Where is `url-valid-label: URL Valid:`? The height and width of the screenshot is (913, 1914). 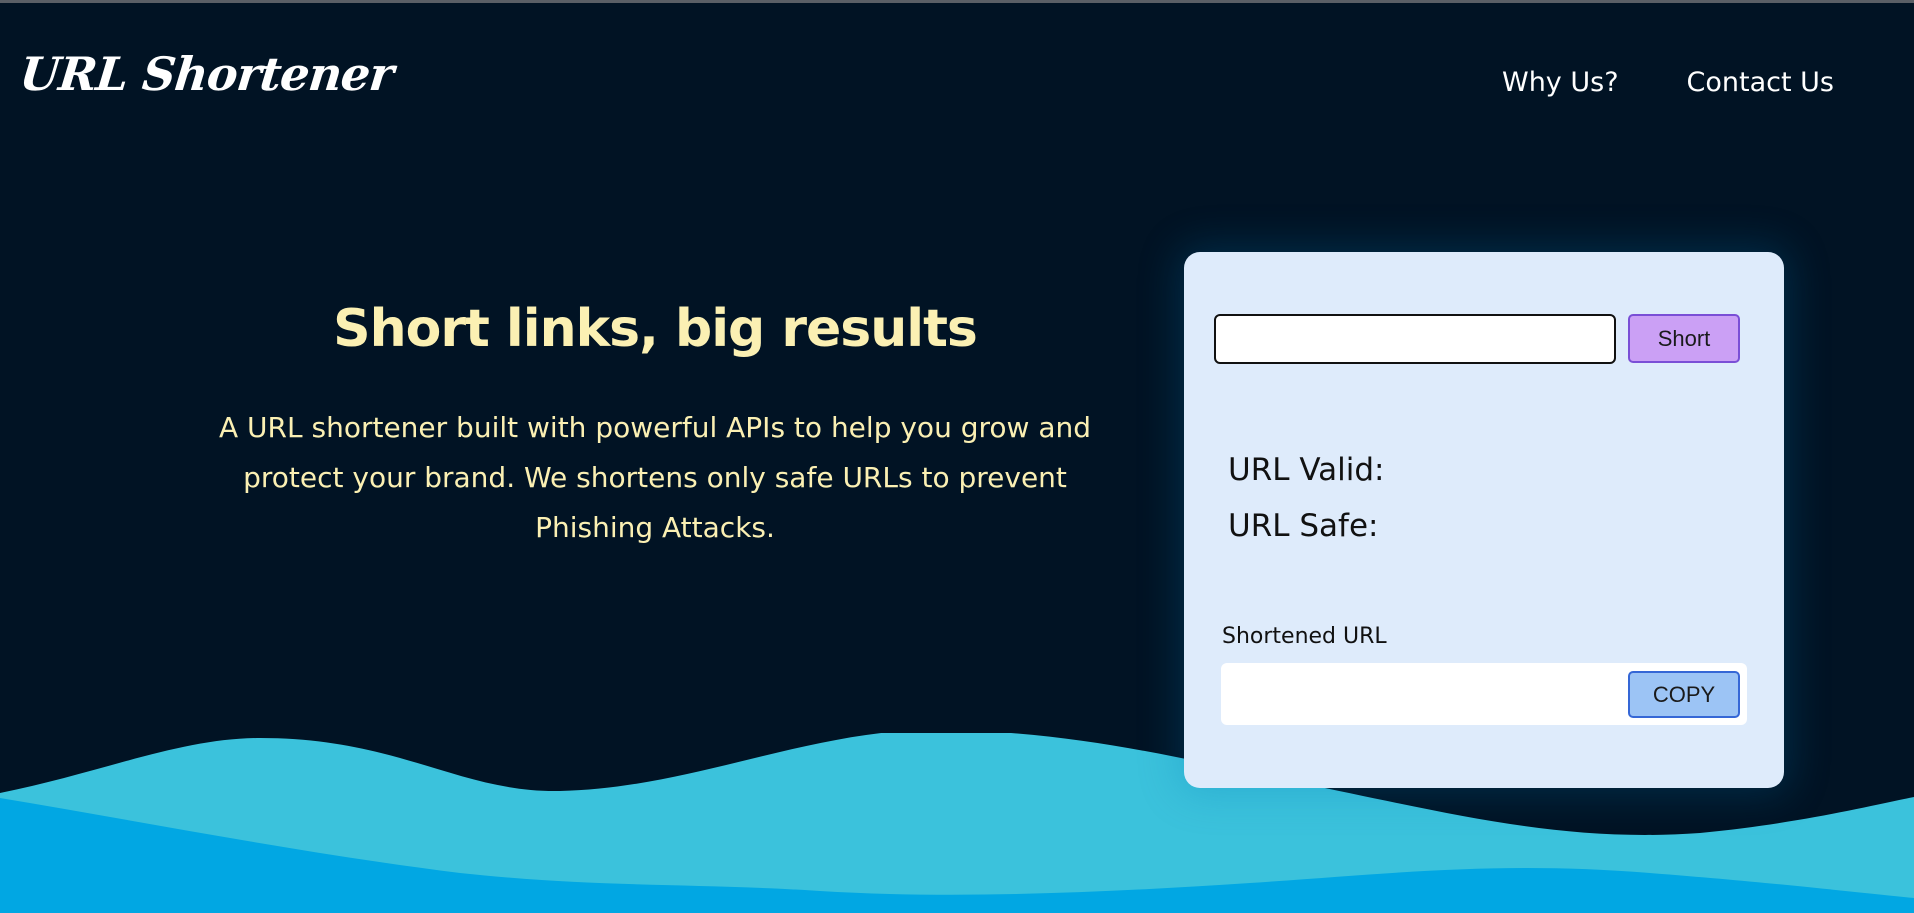 url-valid-label: URL Valid: is located at coordinates (1306, 470).